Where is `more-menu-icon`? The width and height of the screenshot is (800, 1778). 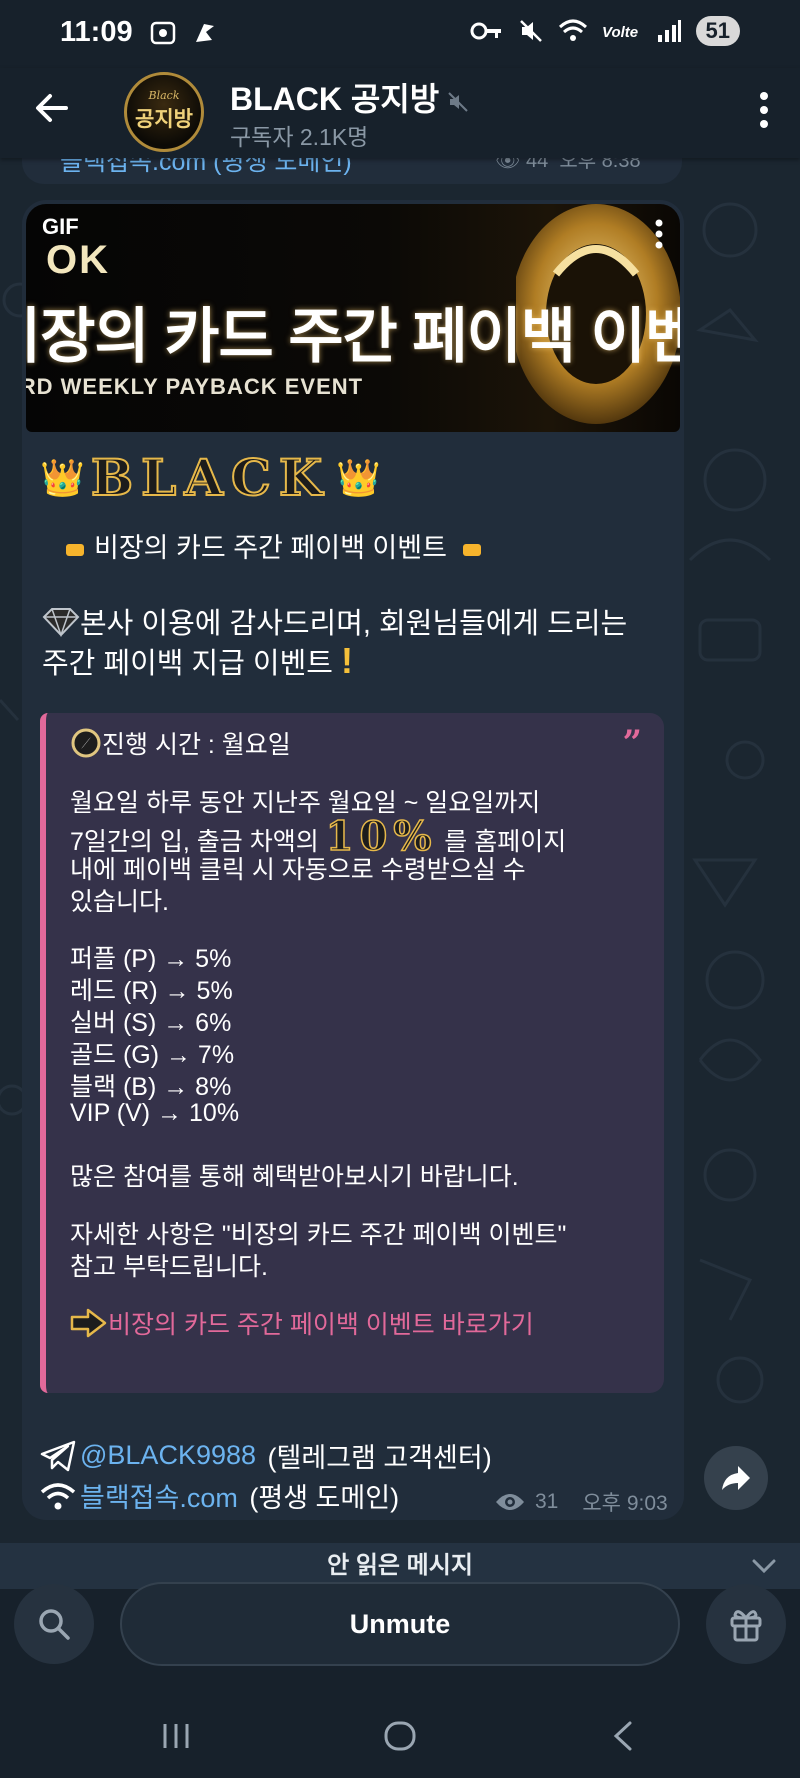 more-menu-icon is located at coordinates (764, 110).